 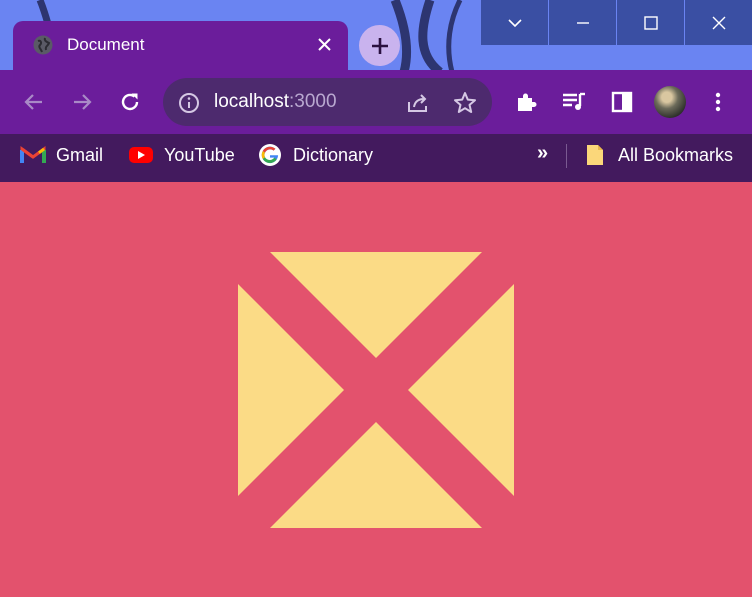 I want to click on folder-icon, so click(x=595, y=155).